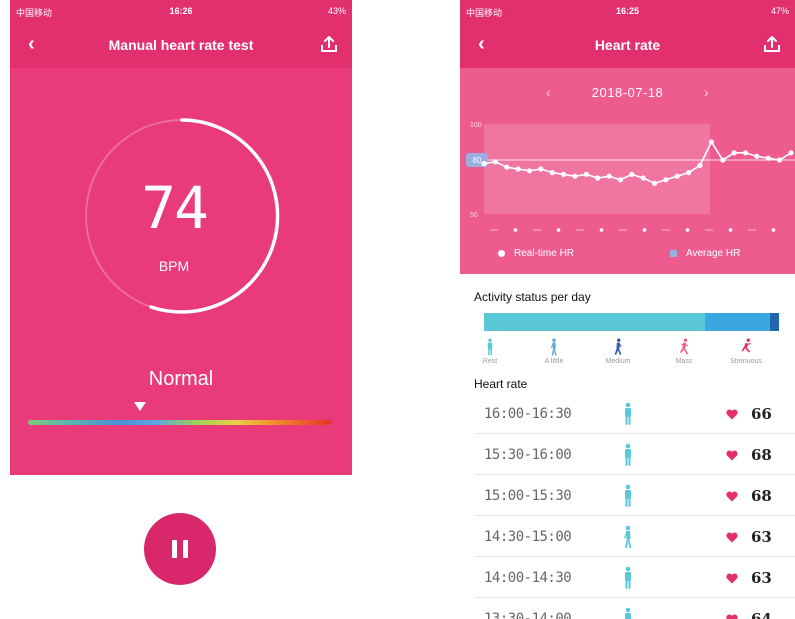 The width and height of the screenshot is (795, 619). I want to click on y-tick-label: 100, so click(476, 125).